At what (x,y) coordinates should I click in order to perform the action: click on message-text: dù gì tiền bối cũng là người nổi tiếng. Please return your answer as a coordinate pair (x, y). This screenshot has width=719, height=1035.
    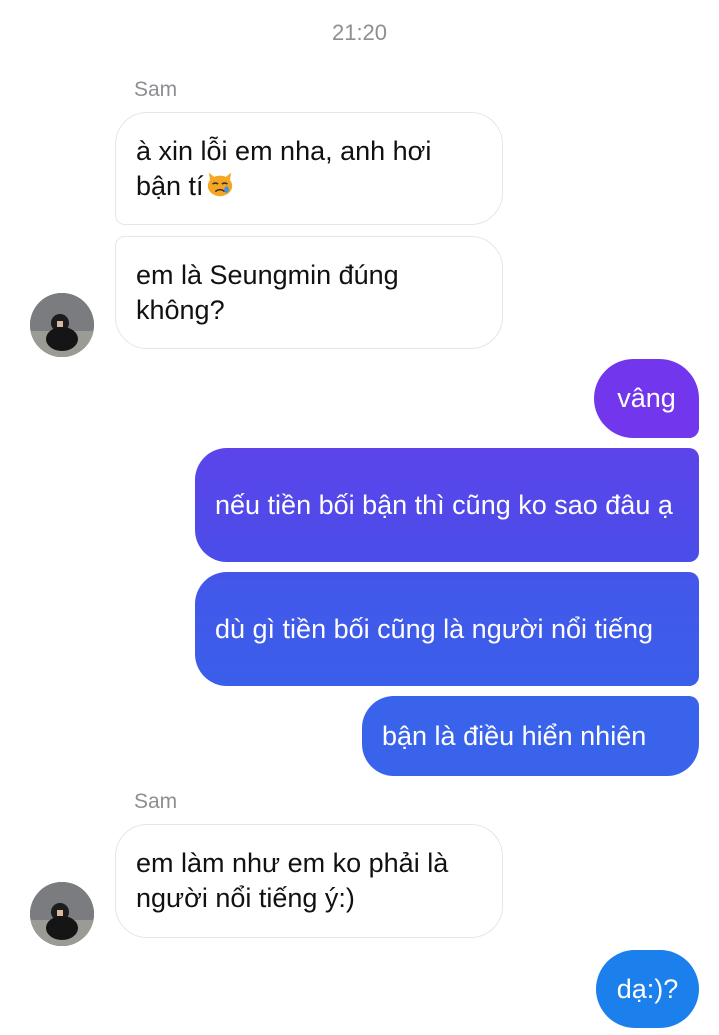
    Looking at the image, I should click on (434, 628).